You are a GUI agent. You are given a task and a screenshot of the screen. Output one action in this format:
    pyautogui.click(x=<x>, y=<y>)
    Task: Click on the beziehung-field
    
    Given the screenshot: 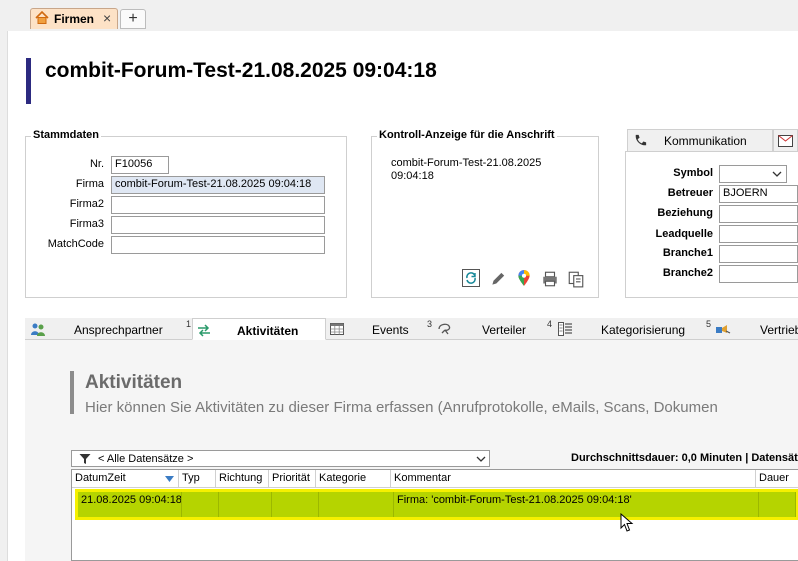 What is the action you would take?
    pyautogui.click(x=758, y=214)
    